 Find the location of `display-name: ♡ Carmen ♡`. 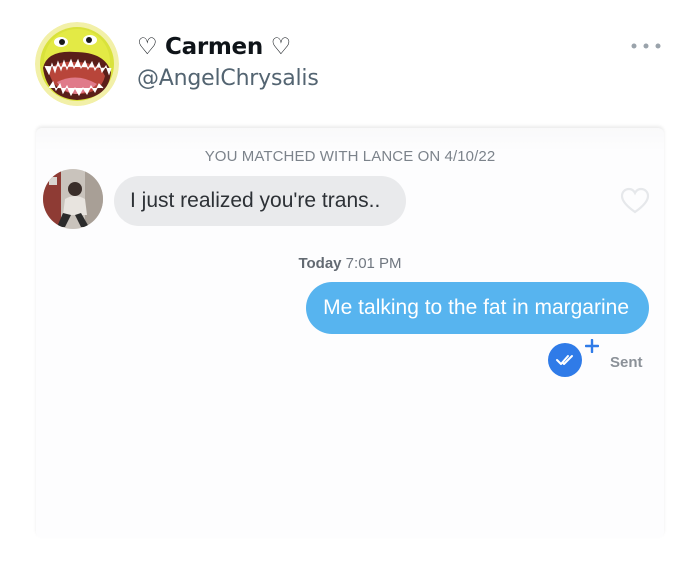

display-name: ♡ Carmen ♡ is located at coordinates (214, 47).